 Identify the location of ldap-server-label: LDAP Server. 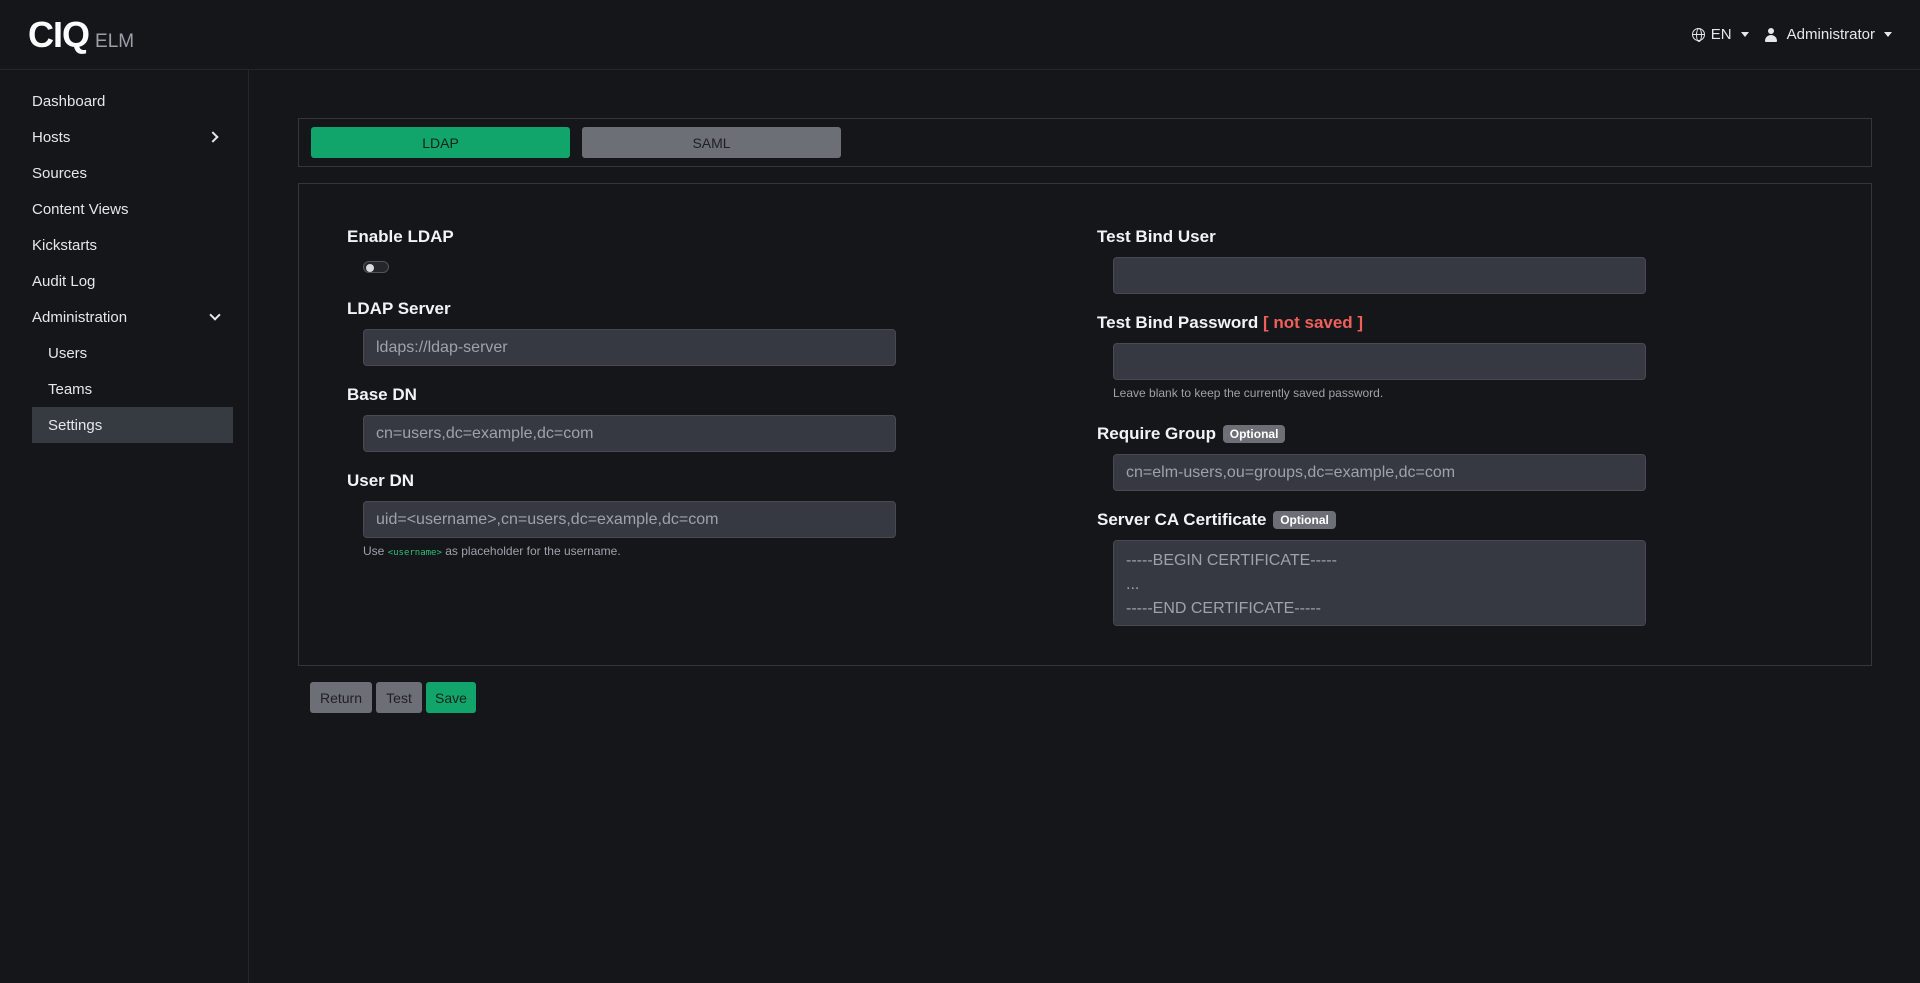
(399, 308).